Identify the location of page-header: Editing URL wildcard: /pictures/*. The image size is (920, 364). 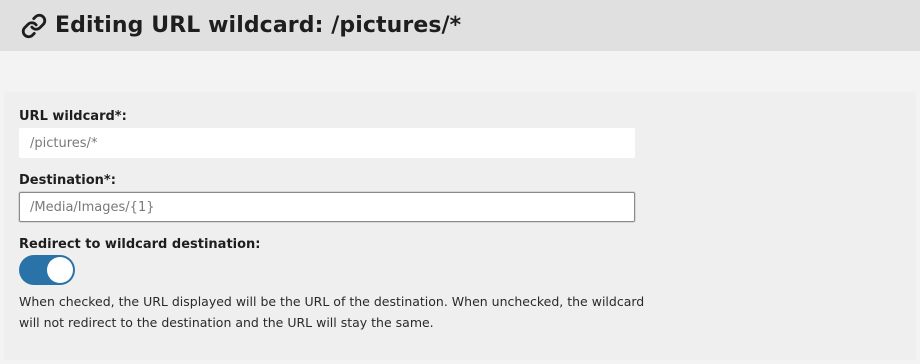
(460, 25).